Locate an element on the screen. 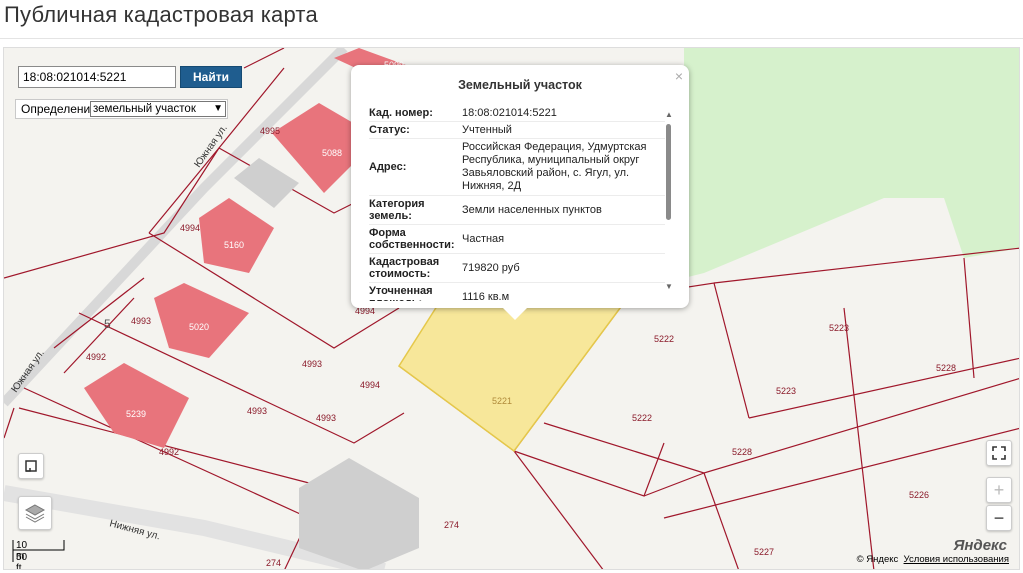 The image size is (1023, 573). scroll-up-icon: ▲ is located at coordinates (669, 114).